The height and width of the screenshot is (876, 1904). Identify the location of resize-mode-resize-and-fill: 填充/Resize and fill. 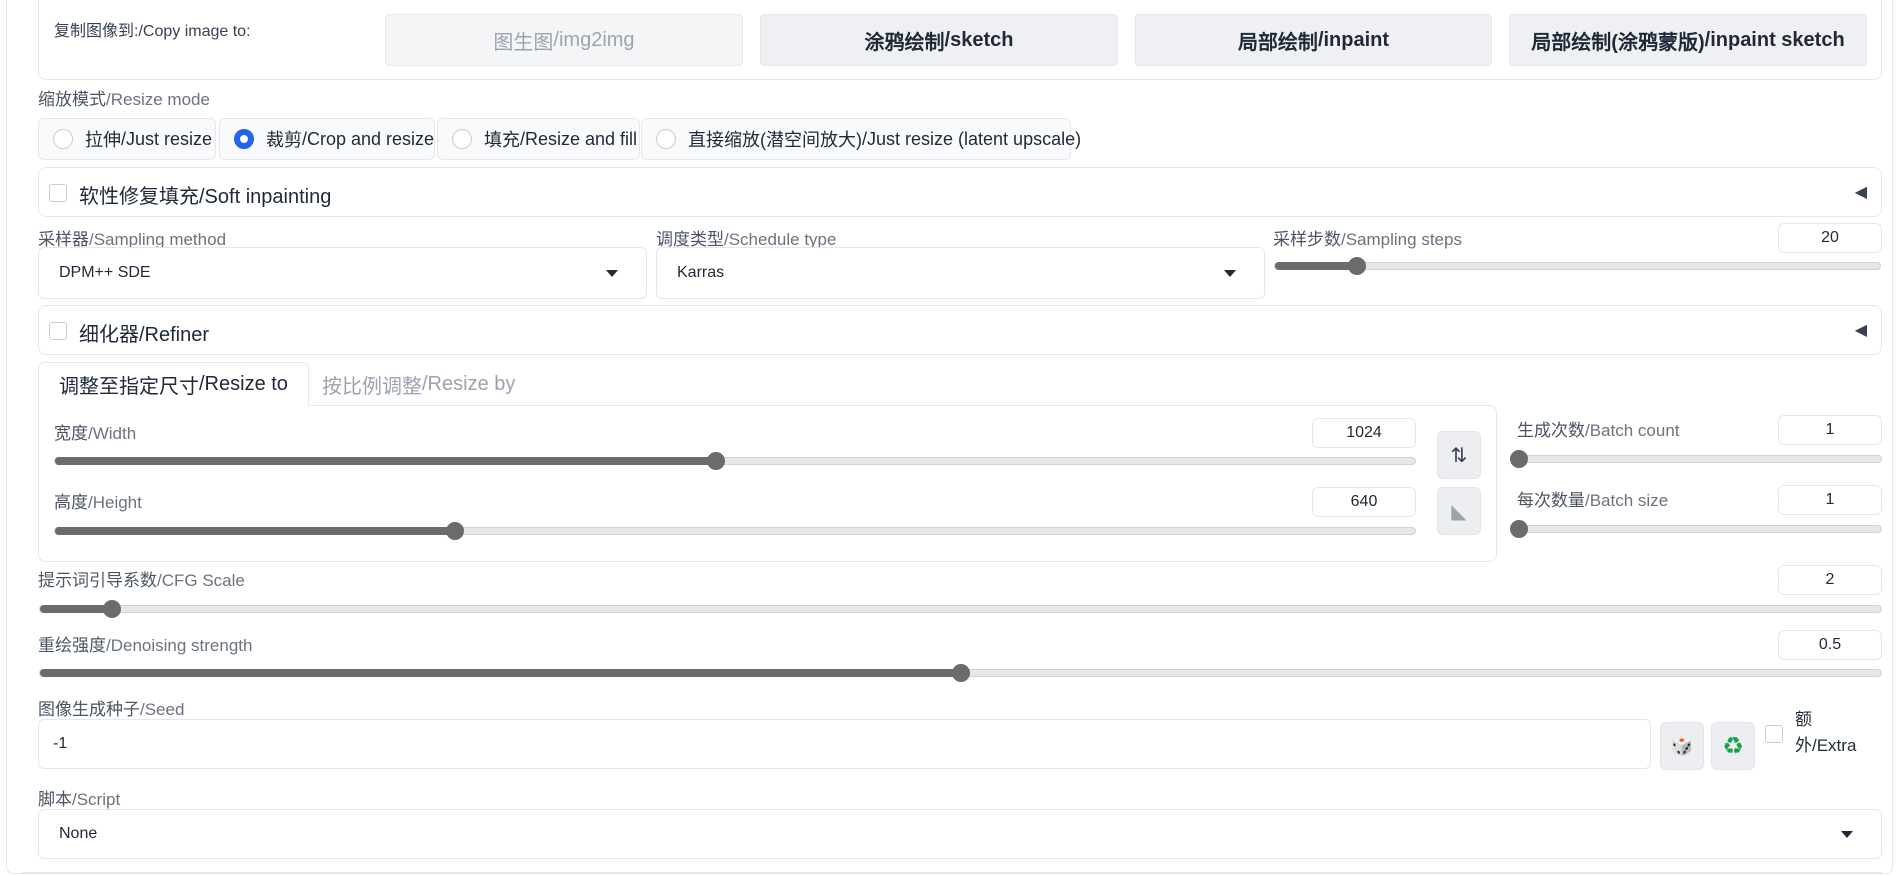
(538, 139).